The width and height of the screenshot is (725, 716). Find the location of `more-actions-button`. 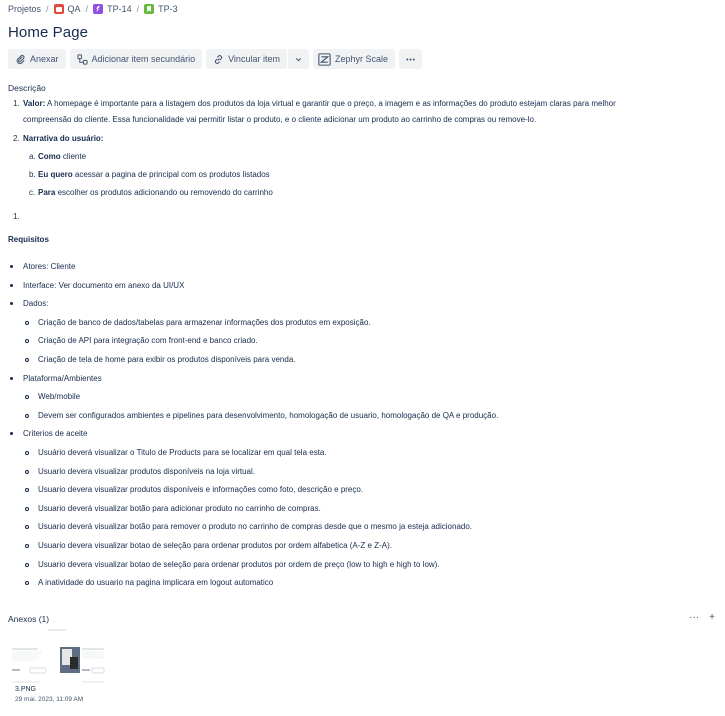

more-actions-button is located at coordinates (410, 59).